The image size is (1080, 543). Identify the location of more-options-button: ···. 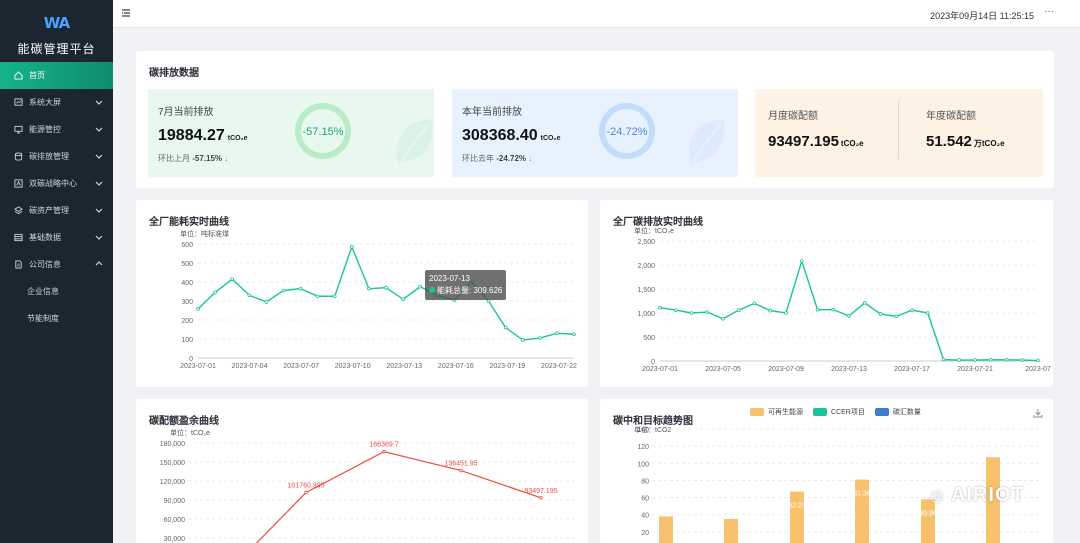
(1049, 11).